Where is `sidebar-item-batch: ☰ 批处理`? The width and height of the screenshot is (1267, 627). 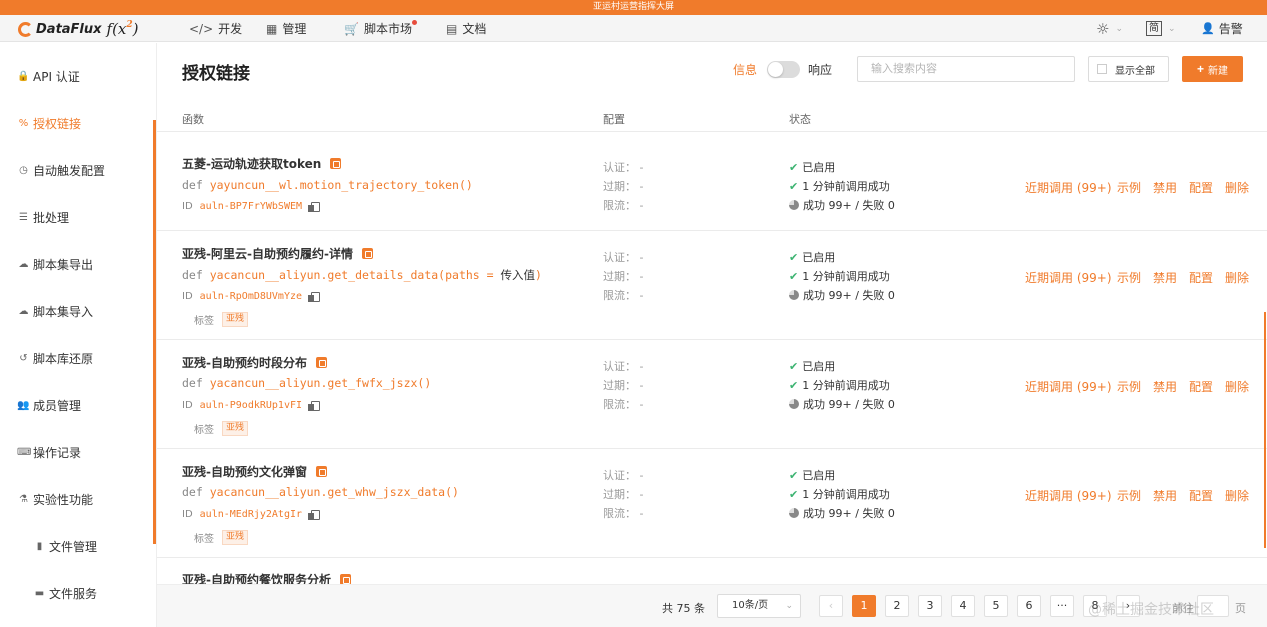
sidebar-item-batch: ☰ 批处理 is located at coordinates (43, 217).